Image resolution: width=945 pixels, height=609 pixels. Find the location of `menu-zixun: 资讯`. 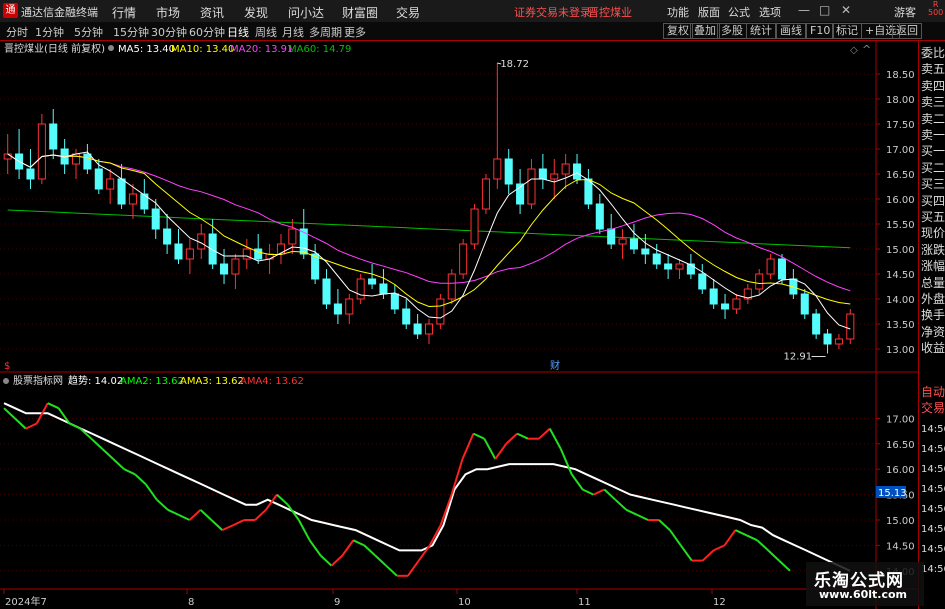

menu-zixun: 资讯 is located at coordinates (212, 12).